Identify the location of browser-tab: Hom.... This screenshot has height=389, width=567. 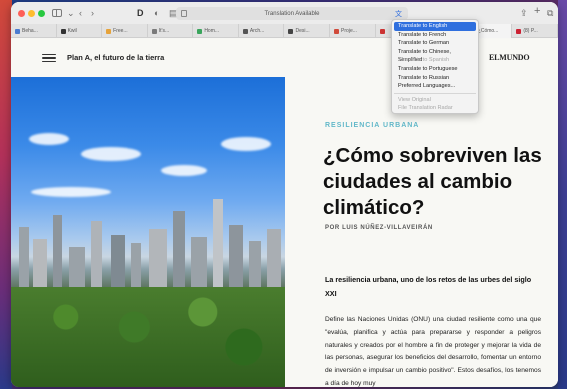
(216, 31).